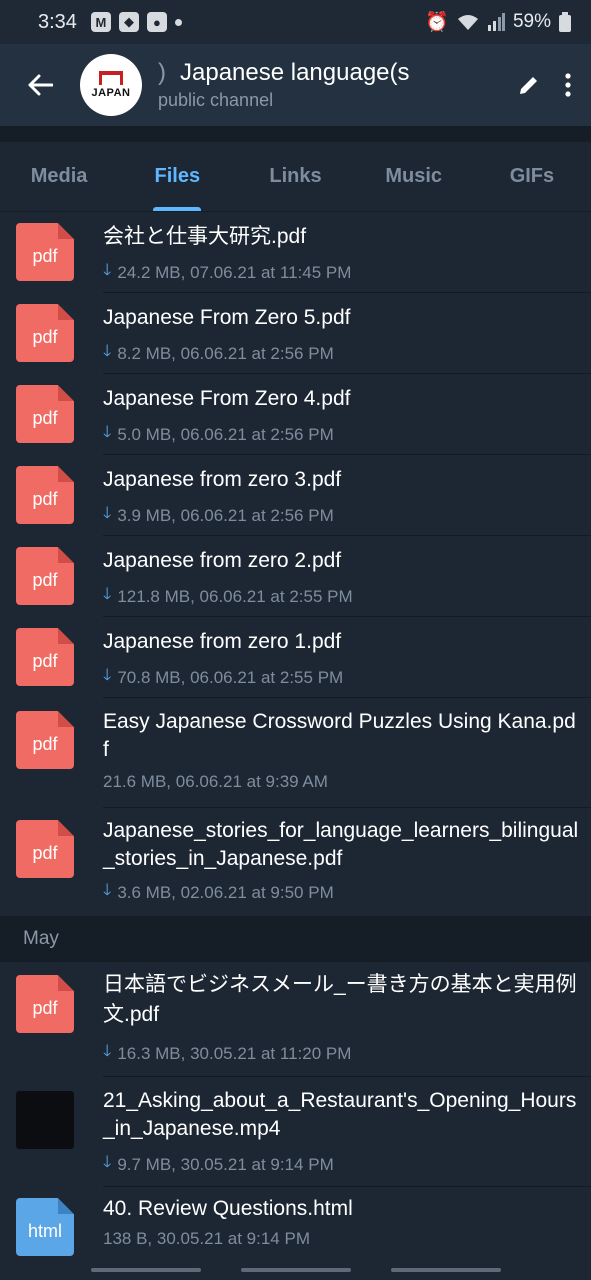 This screenshot has height=1280, width=591. What do you see at coordinates (230, 677) in the screenshot?
I see `file-meta: 70.8 MB, 06.06.21 at 2:55 PM` at bounding box center [230, 677].